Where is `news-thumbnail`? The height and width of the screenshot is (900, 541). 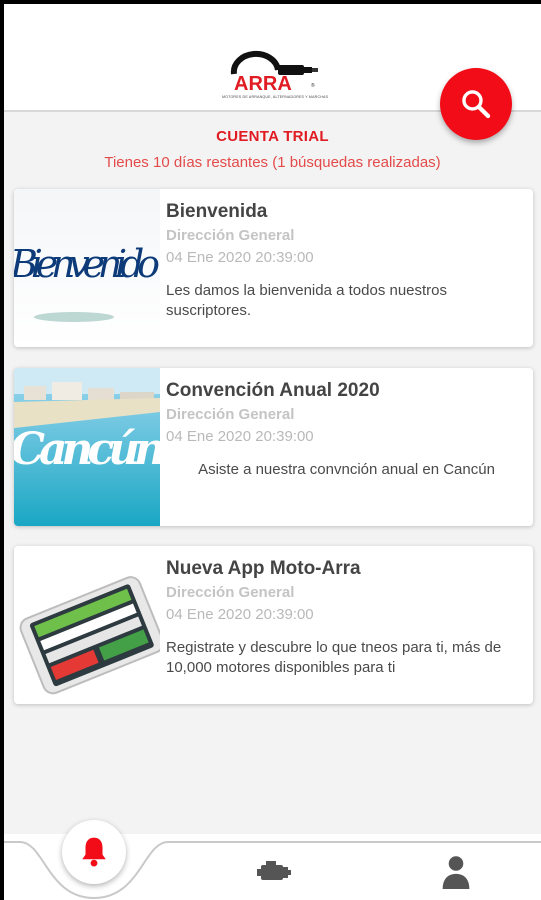 news-thumbnail is located at coordinates (87, 625).